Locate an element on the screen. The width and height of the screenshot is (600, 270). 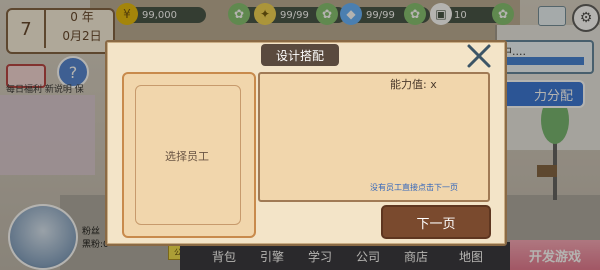
close-icon is located at coordinates (479, 56).